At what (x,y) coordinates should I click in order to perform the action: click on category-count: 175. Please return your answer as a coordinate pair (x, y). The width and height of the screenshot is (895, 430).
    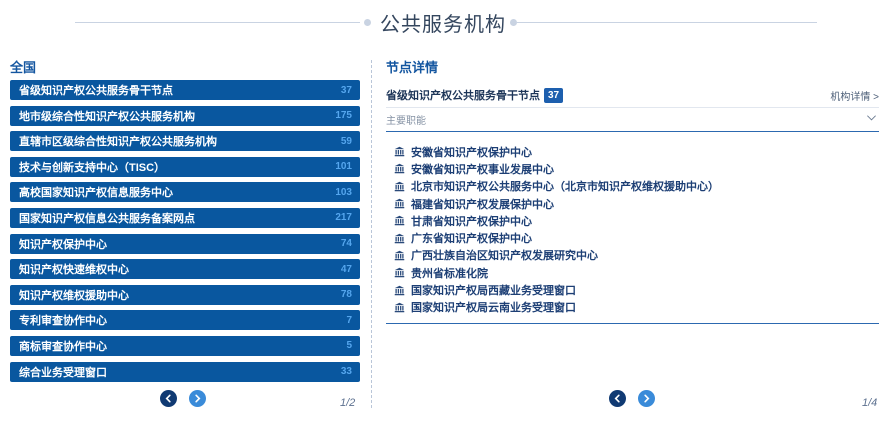
    Looking at the image, I should click on (343, 116).